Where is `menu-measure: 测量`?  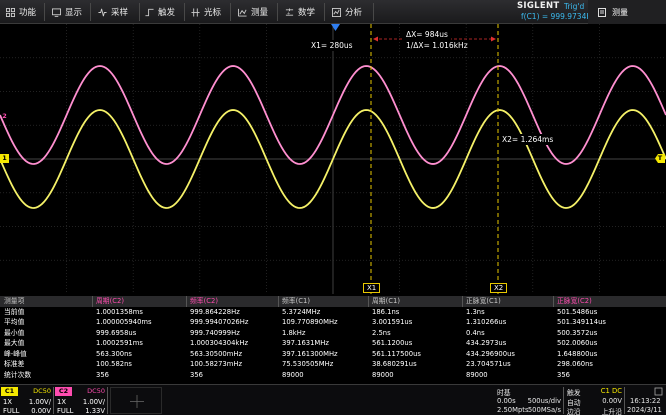 menu-measure: 测量 is located at coordinates (253, 12).